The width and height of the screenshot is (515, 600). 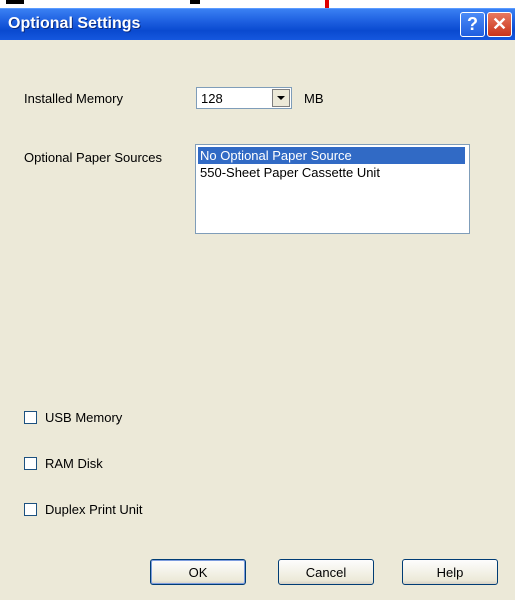 I want to click on ok-button: OK, so click(x=198, y=572).